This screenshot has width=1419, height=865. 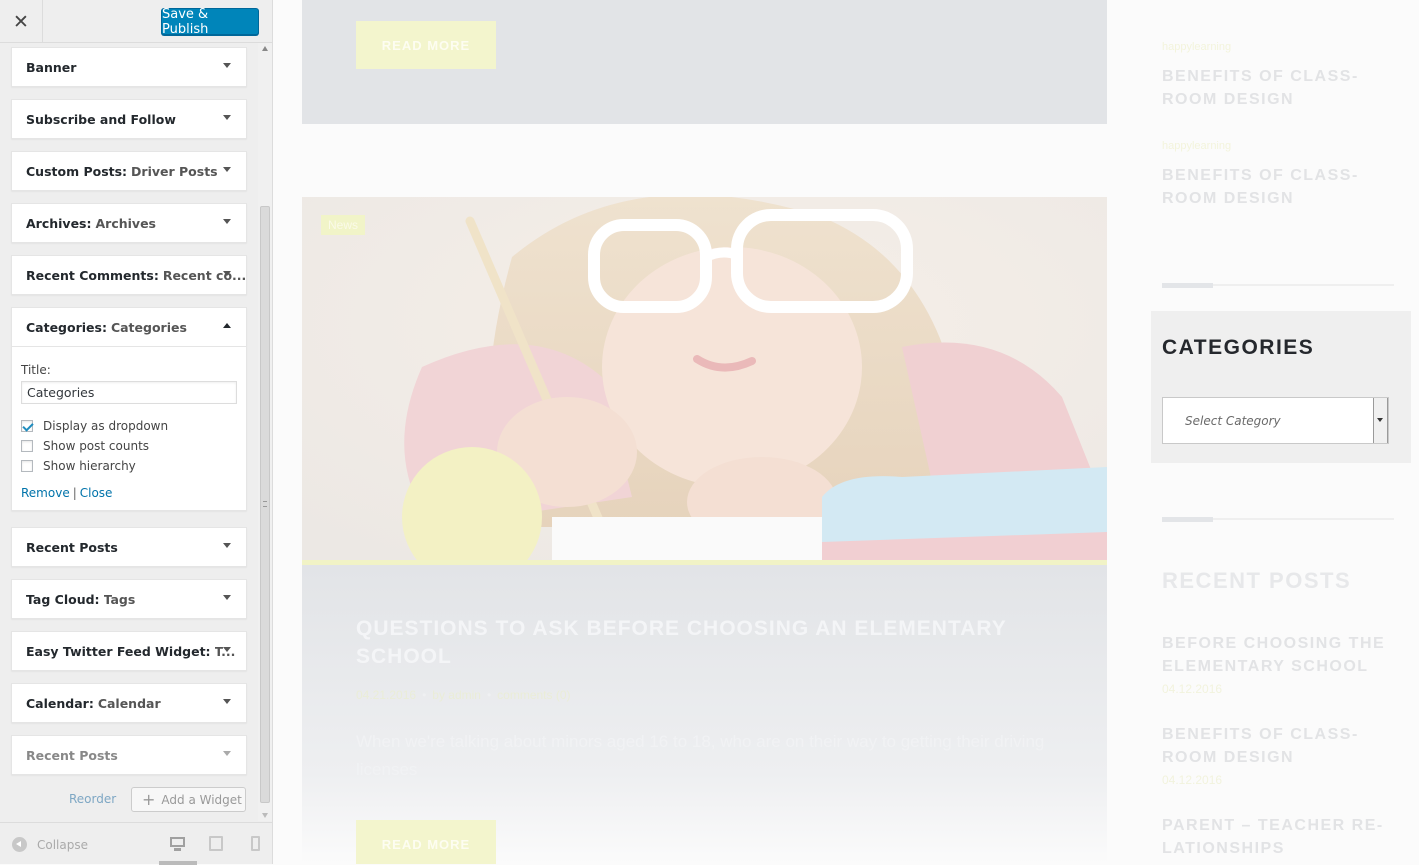 I want to click on widget-header: Banner, so click(x=129, y=67).